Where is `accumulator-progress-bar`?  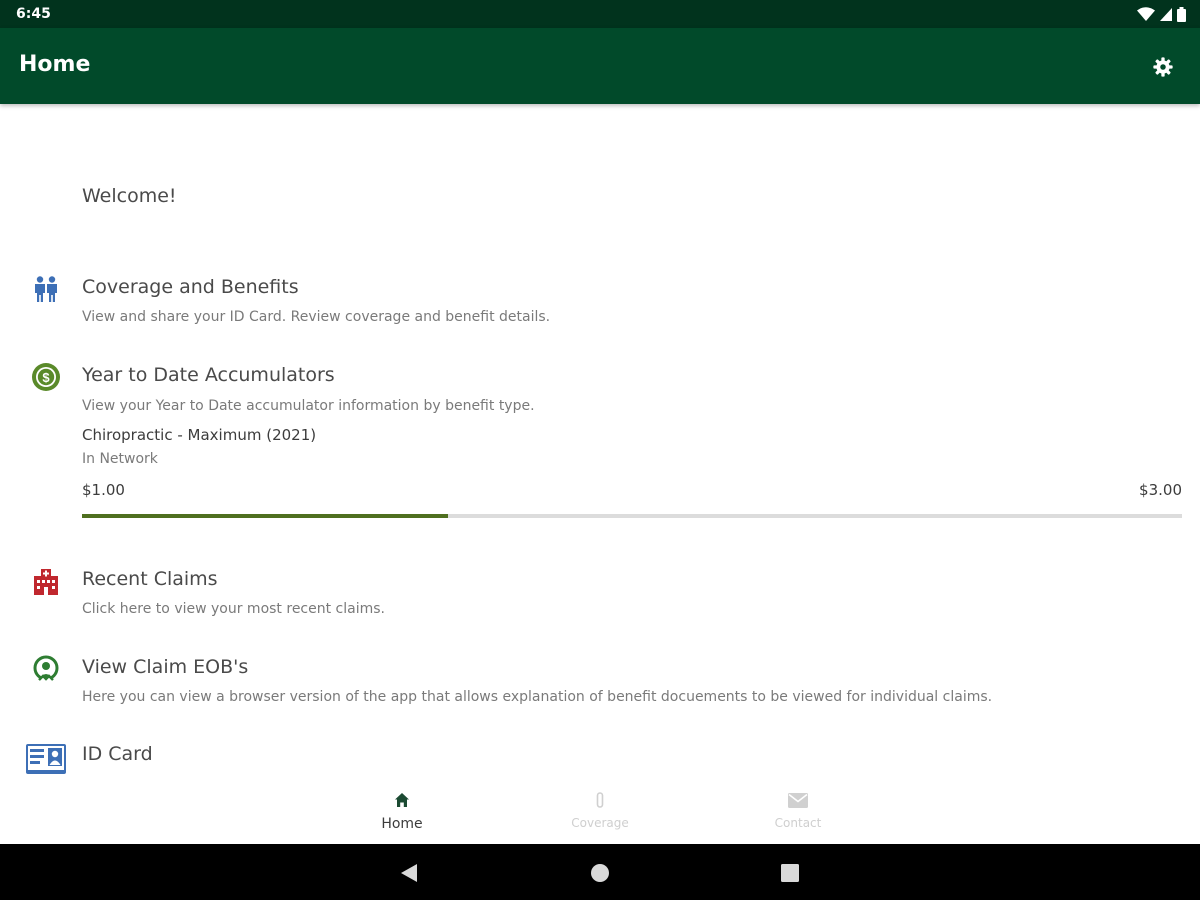 accumulator-progress-bar is located at coordinates (632, 516).